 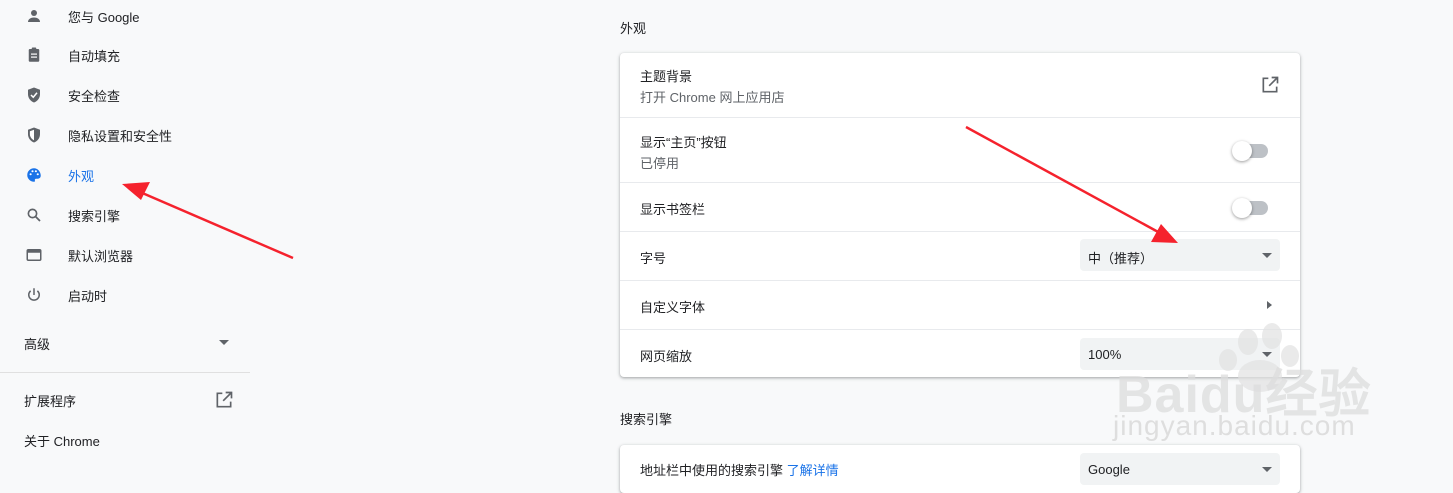 What do you see at coordinates (960, 255) in the screenshot?
I see `font-size-row: 字号 中（推荐）` at bounding box center [960, 255].